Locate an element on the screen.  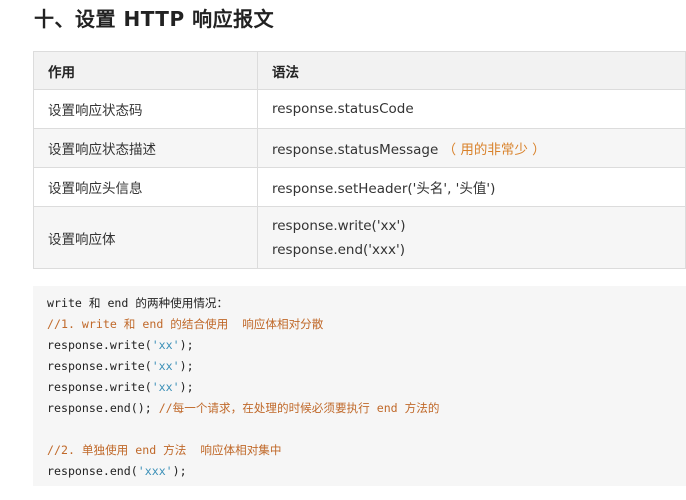
code-call: response.end( is located at coordinates (92, 471).